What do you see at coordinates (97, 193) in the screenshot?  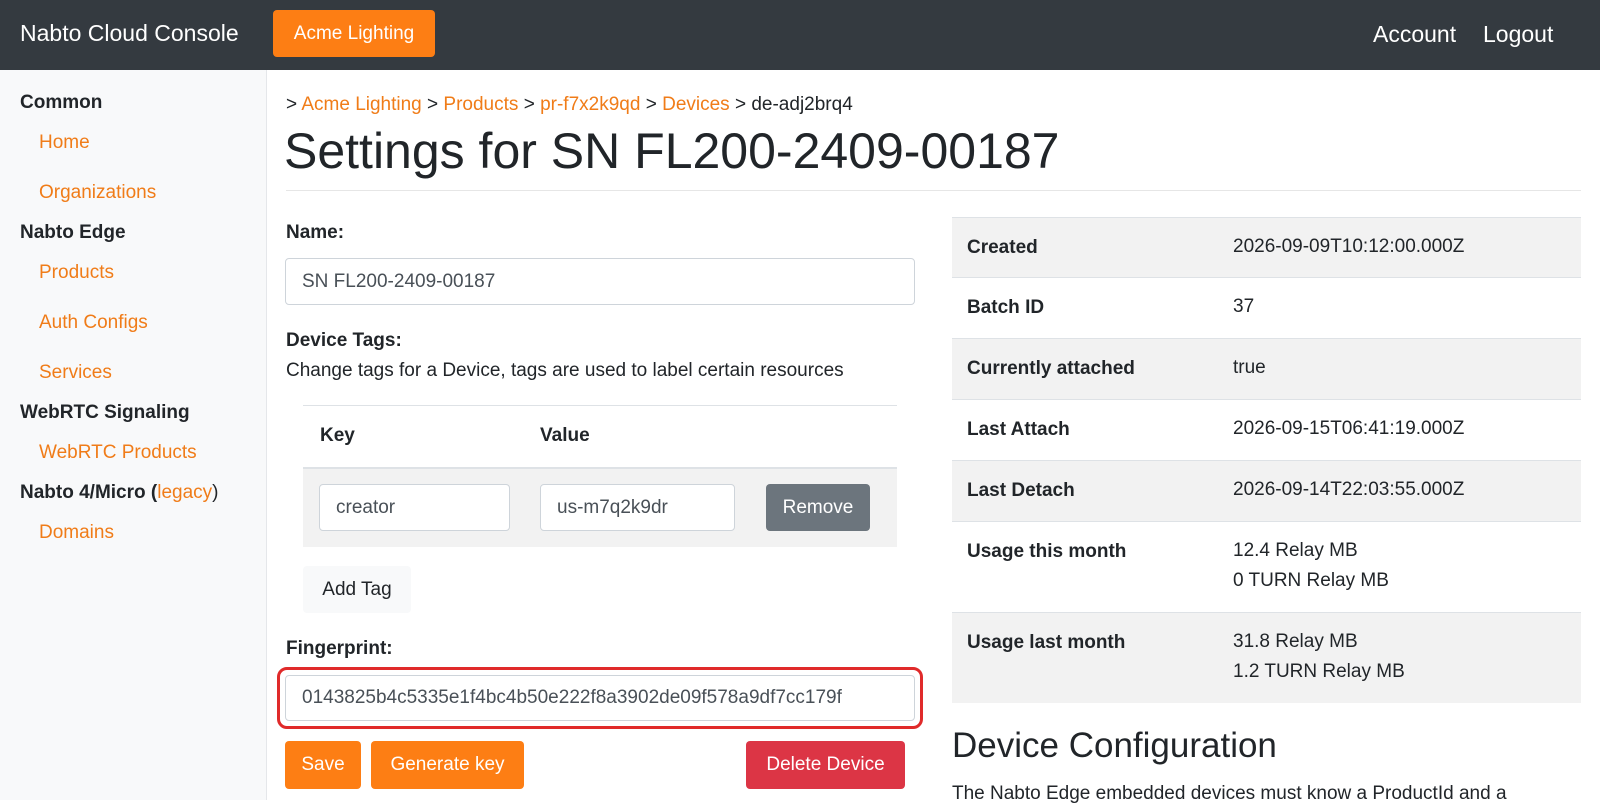 I see `sidebar-item-organizations: Organizations` at bounding box center [97, 193].